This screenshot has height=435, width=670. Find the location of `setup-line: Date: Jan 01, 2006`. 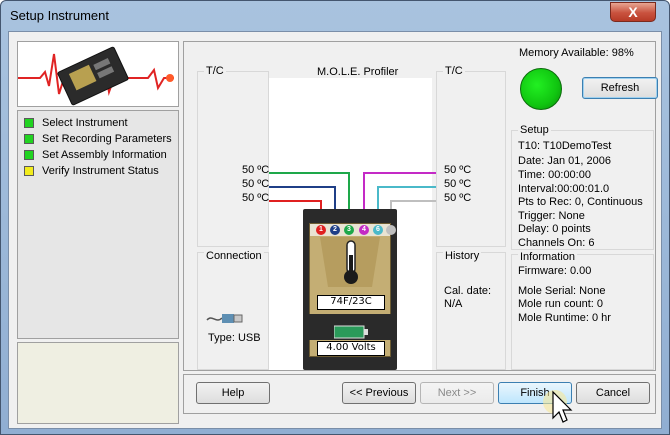

setup-line: Date: Jan 01, 2006 is located at coordinates (564, 161).